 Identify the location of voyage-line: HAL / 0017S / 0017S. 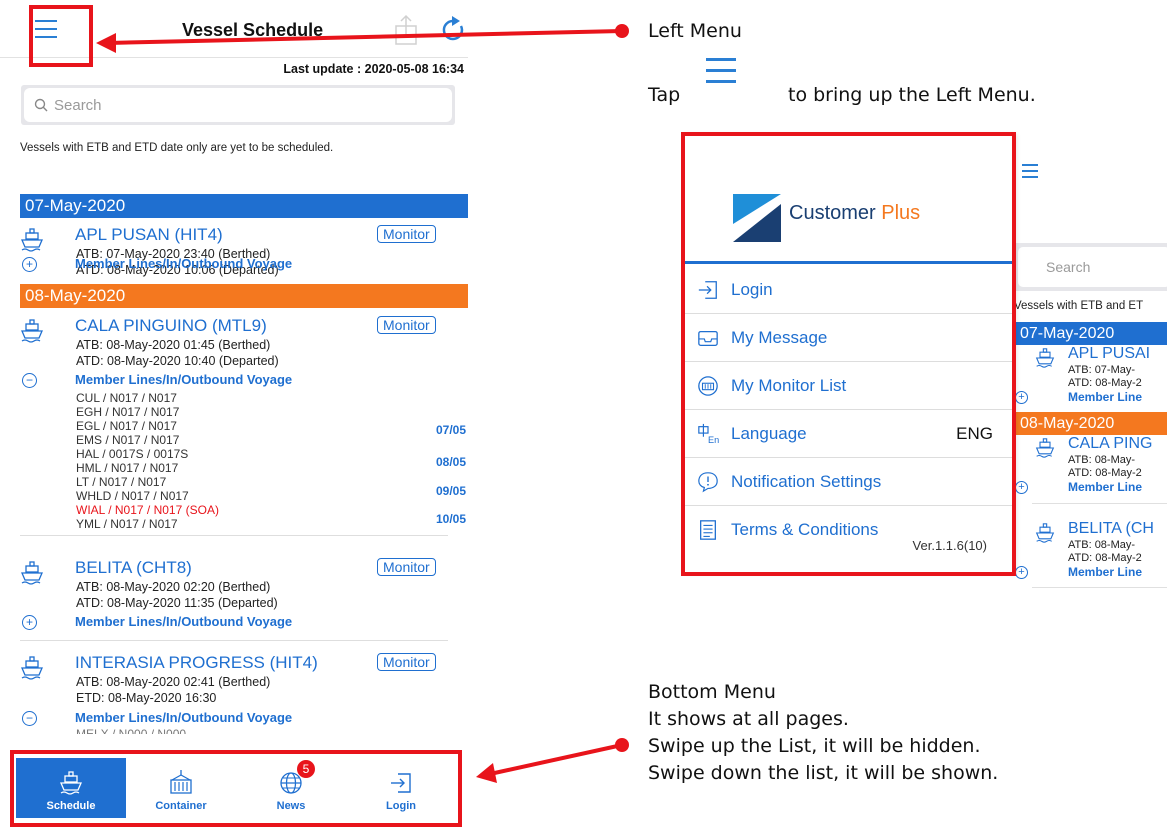
(132, 454).